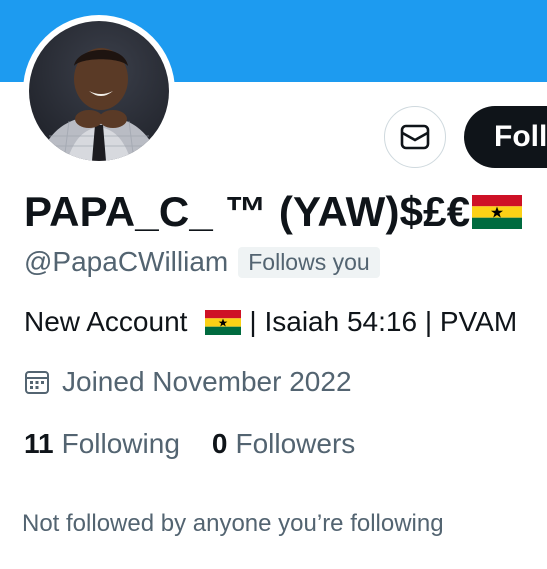 Image resolution: width=547 pixels, height=569 pixels. What do you see at coordinates (233, 523) in the screenshot?
I see `mutual-followers-note: Not followed by anyone you’re following` at bounding box center [233, 523].